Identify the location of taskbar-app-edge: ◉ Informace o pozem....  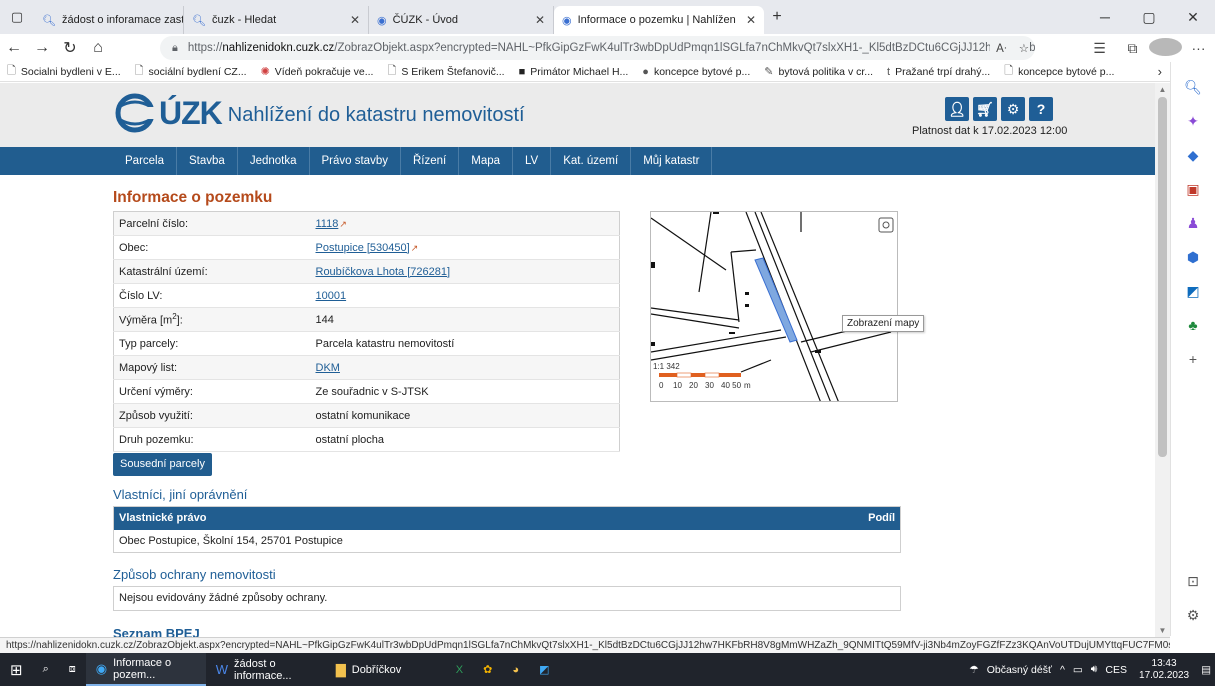
(145, 669).